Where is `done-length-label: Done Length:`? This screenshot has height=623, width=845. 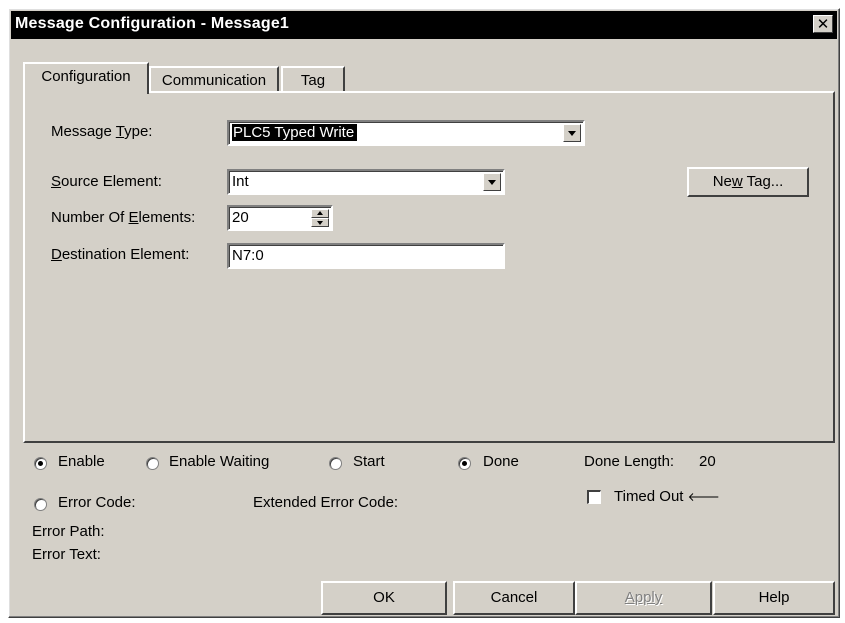 done-length-label: Done Length: is located at coordinates (629, 461).